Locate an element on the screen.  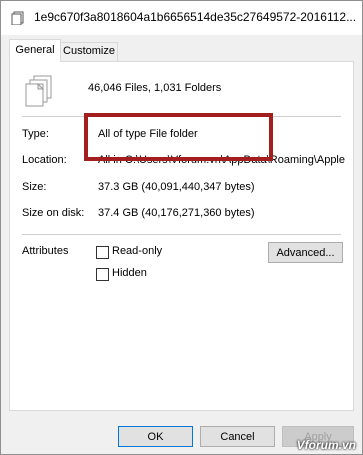
divider-top is located at coordinates (181, 116).